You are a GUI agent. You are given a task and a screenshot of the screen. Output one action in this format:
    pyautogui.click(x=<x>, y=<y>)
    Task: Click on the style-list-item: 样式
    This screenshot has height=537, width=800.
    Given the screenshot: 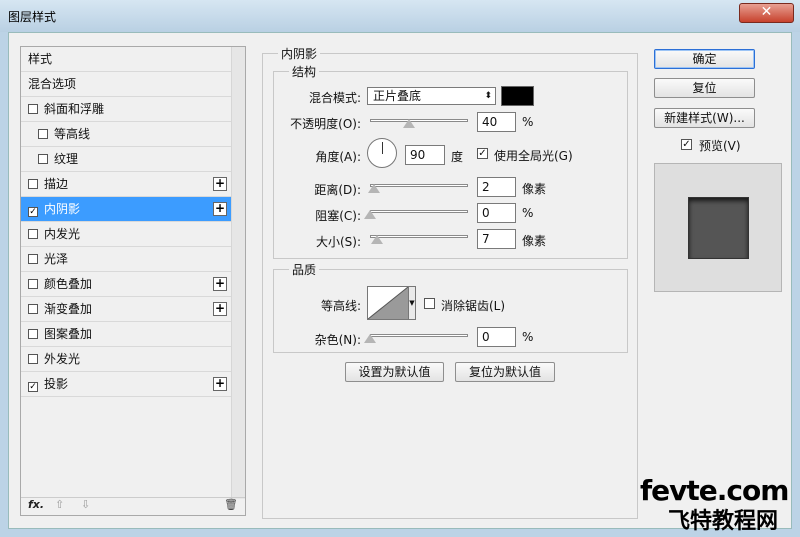 What is the action you would take?
    pyautogui.click(x=126, y=59)
    